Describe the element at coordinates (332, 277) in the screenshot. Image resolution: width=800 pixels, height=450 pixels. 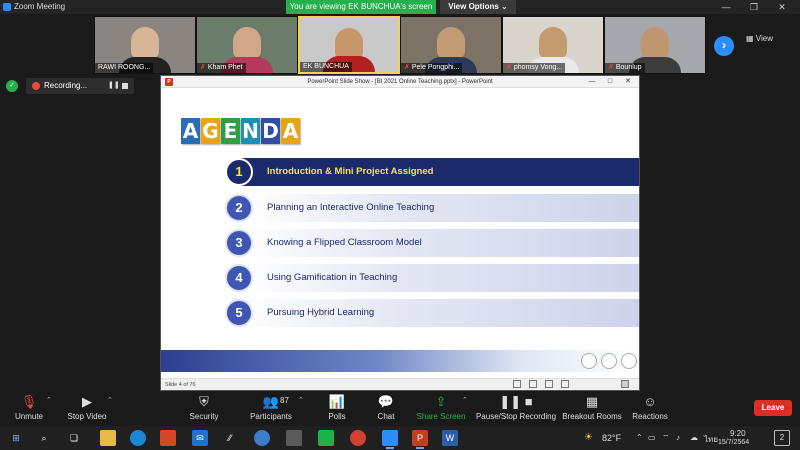
I see `agenda-item-label: Using Gamification in Teaching` at that location.